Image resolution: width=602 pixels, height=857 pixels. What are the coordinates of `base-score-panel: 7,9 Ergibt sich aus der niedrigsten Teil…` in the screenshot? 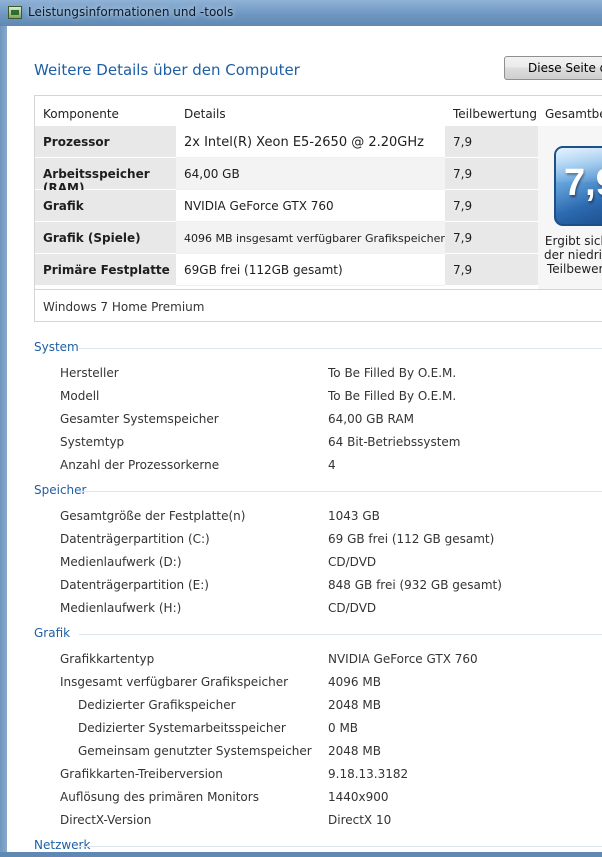 It's located at (570, 207).